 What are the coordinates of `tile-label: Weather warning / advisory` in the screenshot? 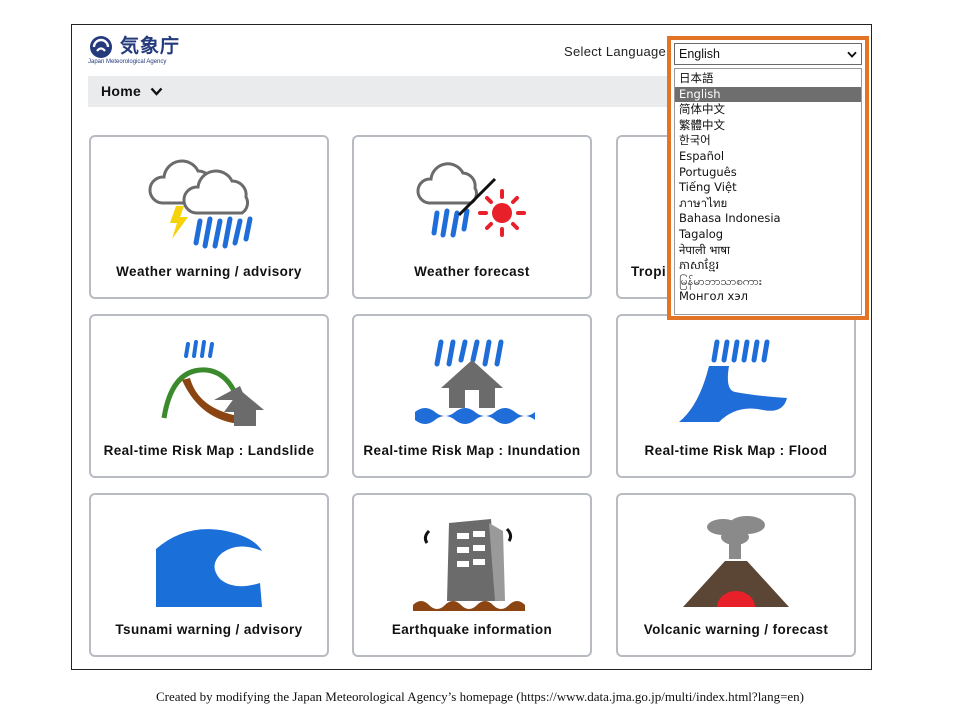 It's located at (209, 271).